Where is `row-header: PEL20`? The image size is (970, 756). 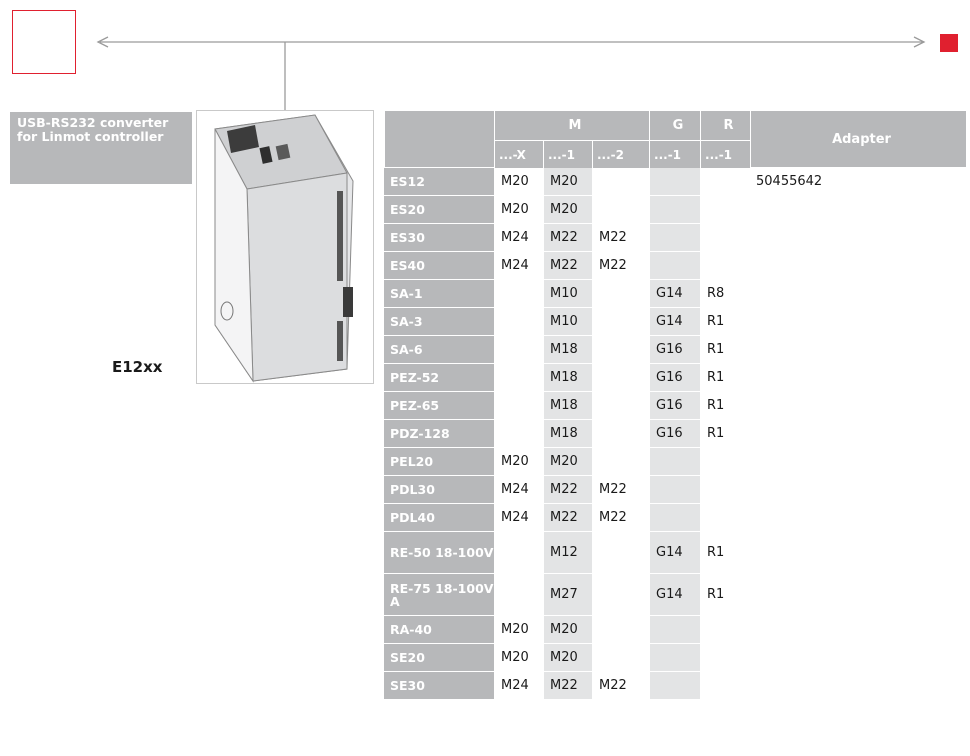 row-header: PEL20 is located at coordinates (439, 462).